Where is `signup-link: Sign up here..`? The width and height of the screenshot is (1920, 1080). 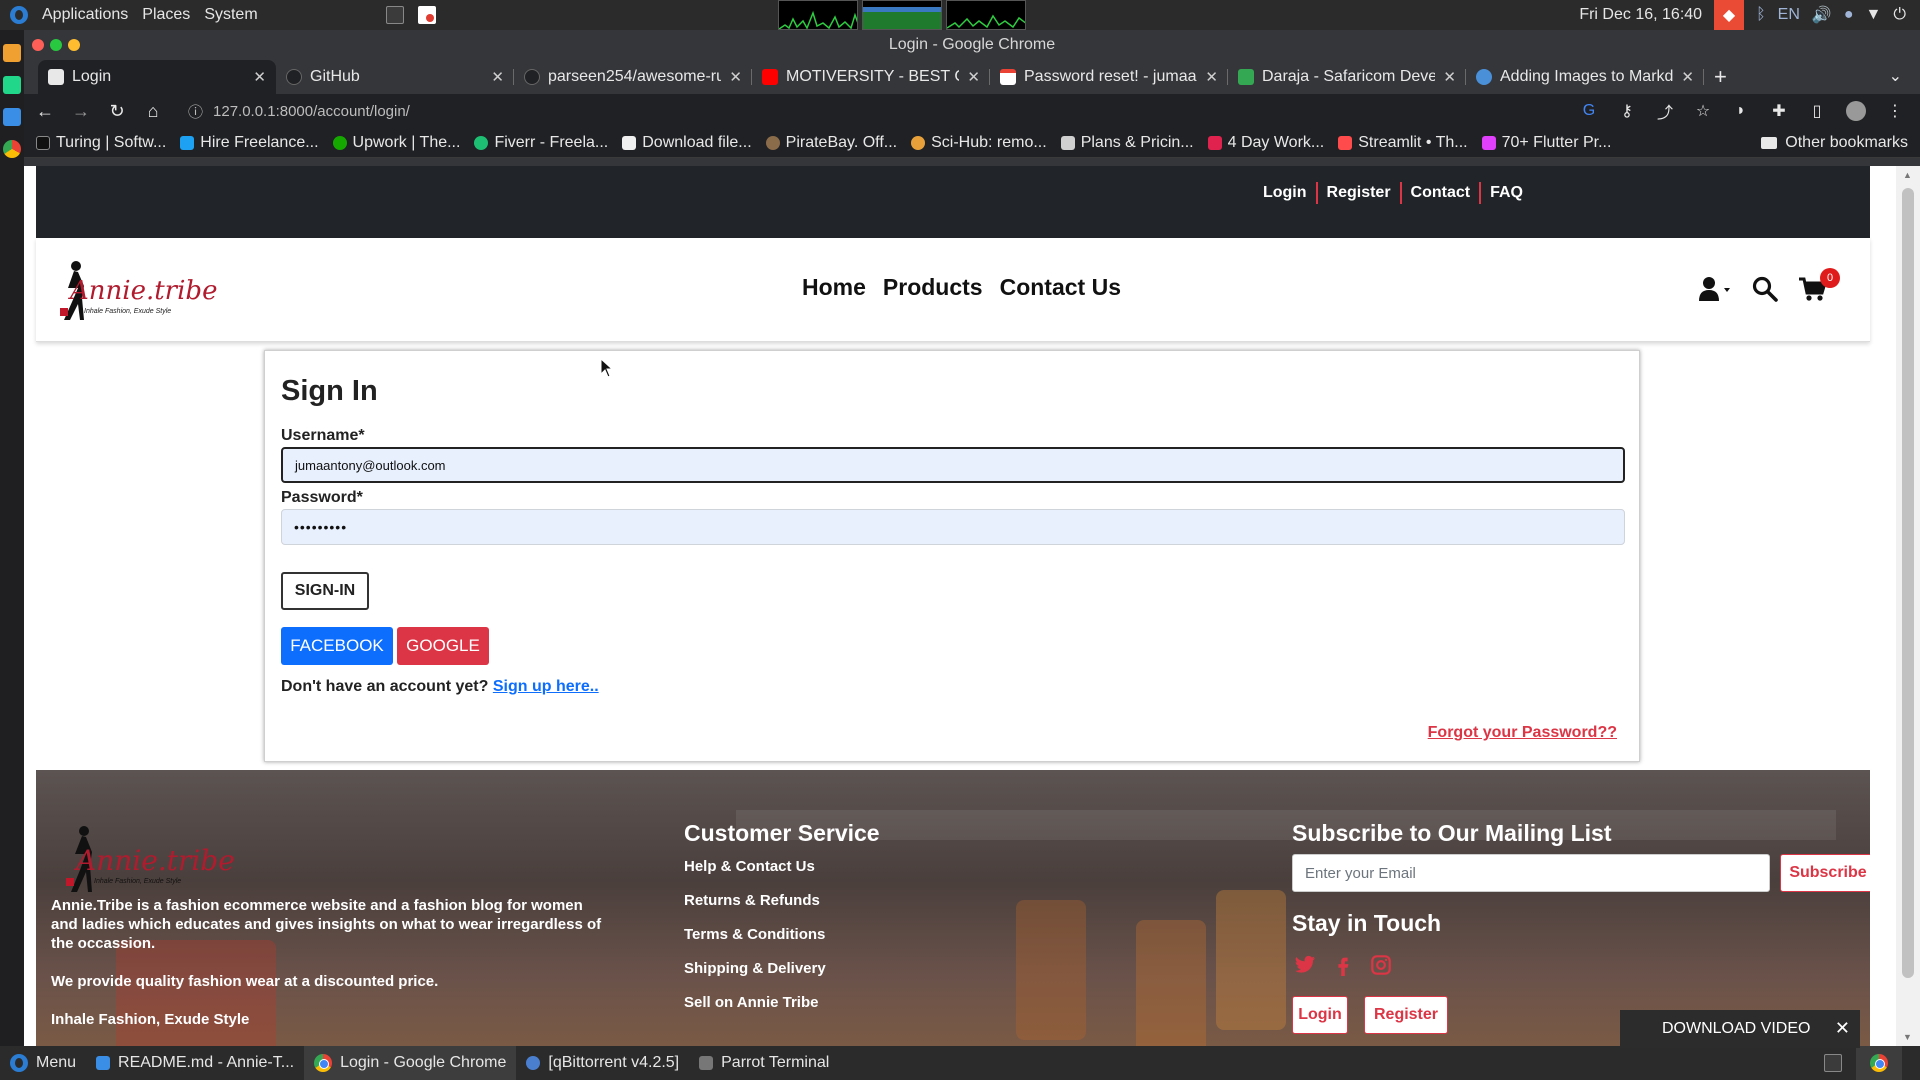
signup-link: Sign up here.. is located at coordinates (546, 686).